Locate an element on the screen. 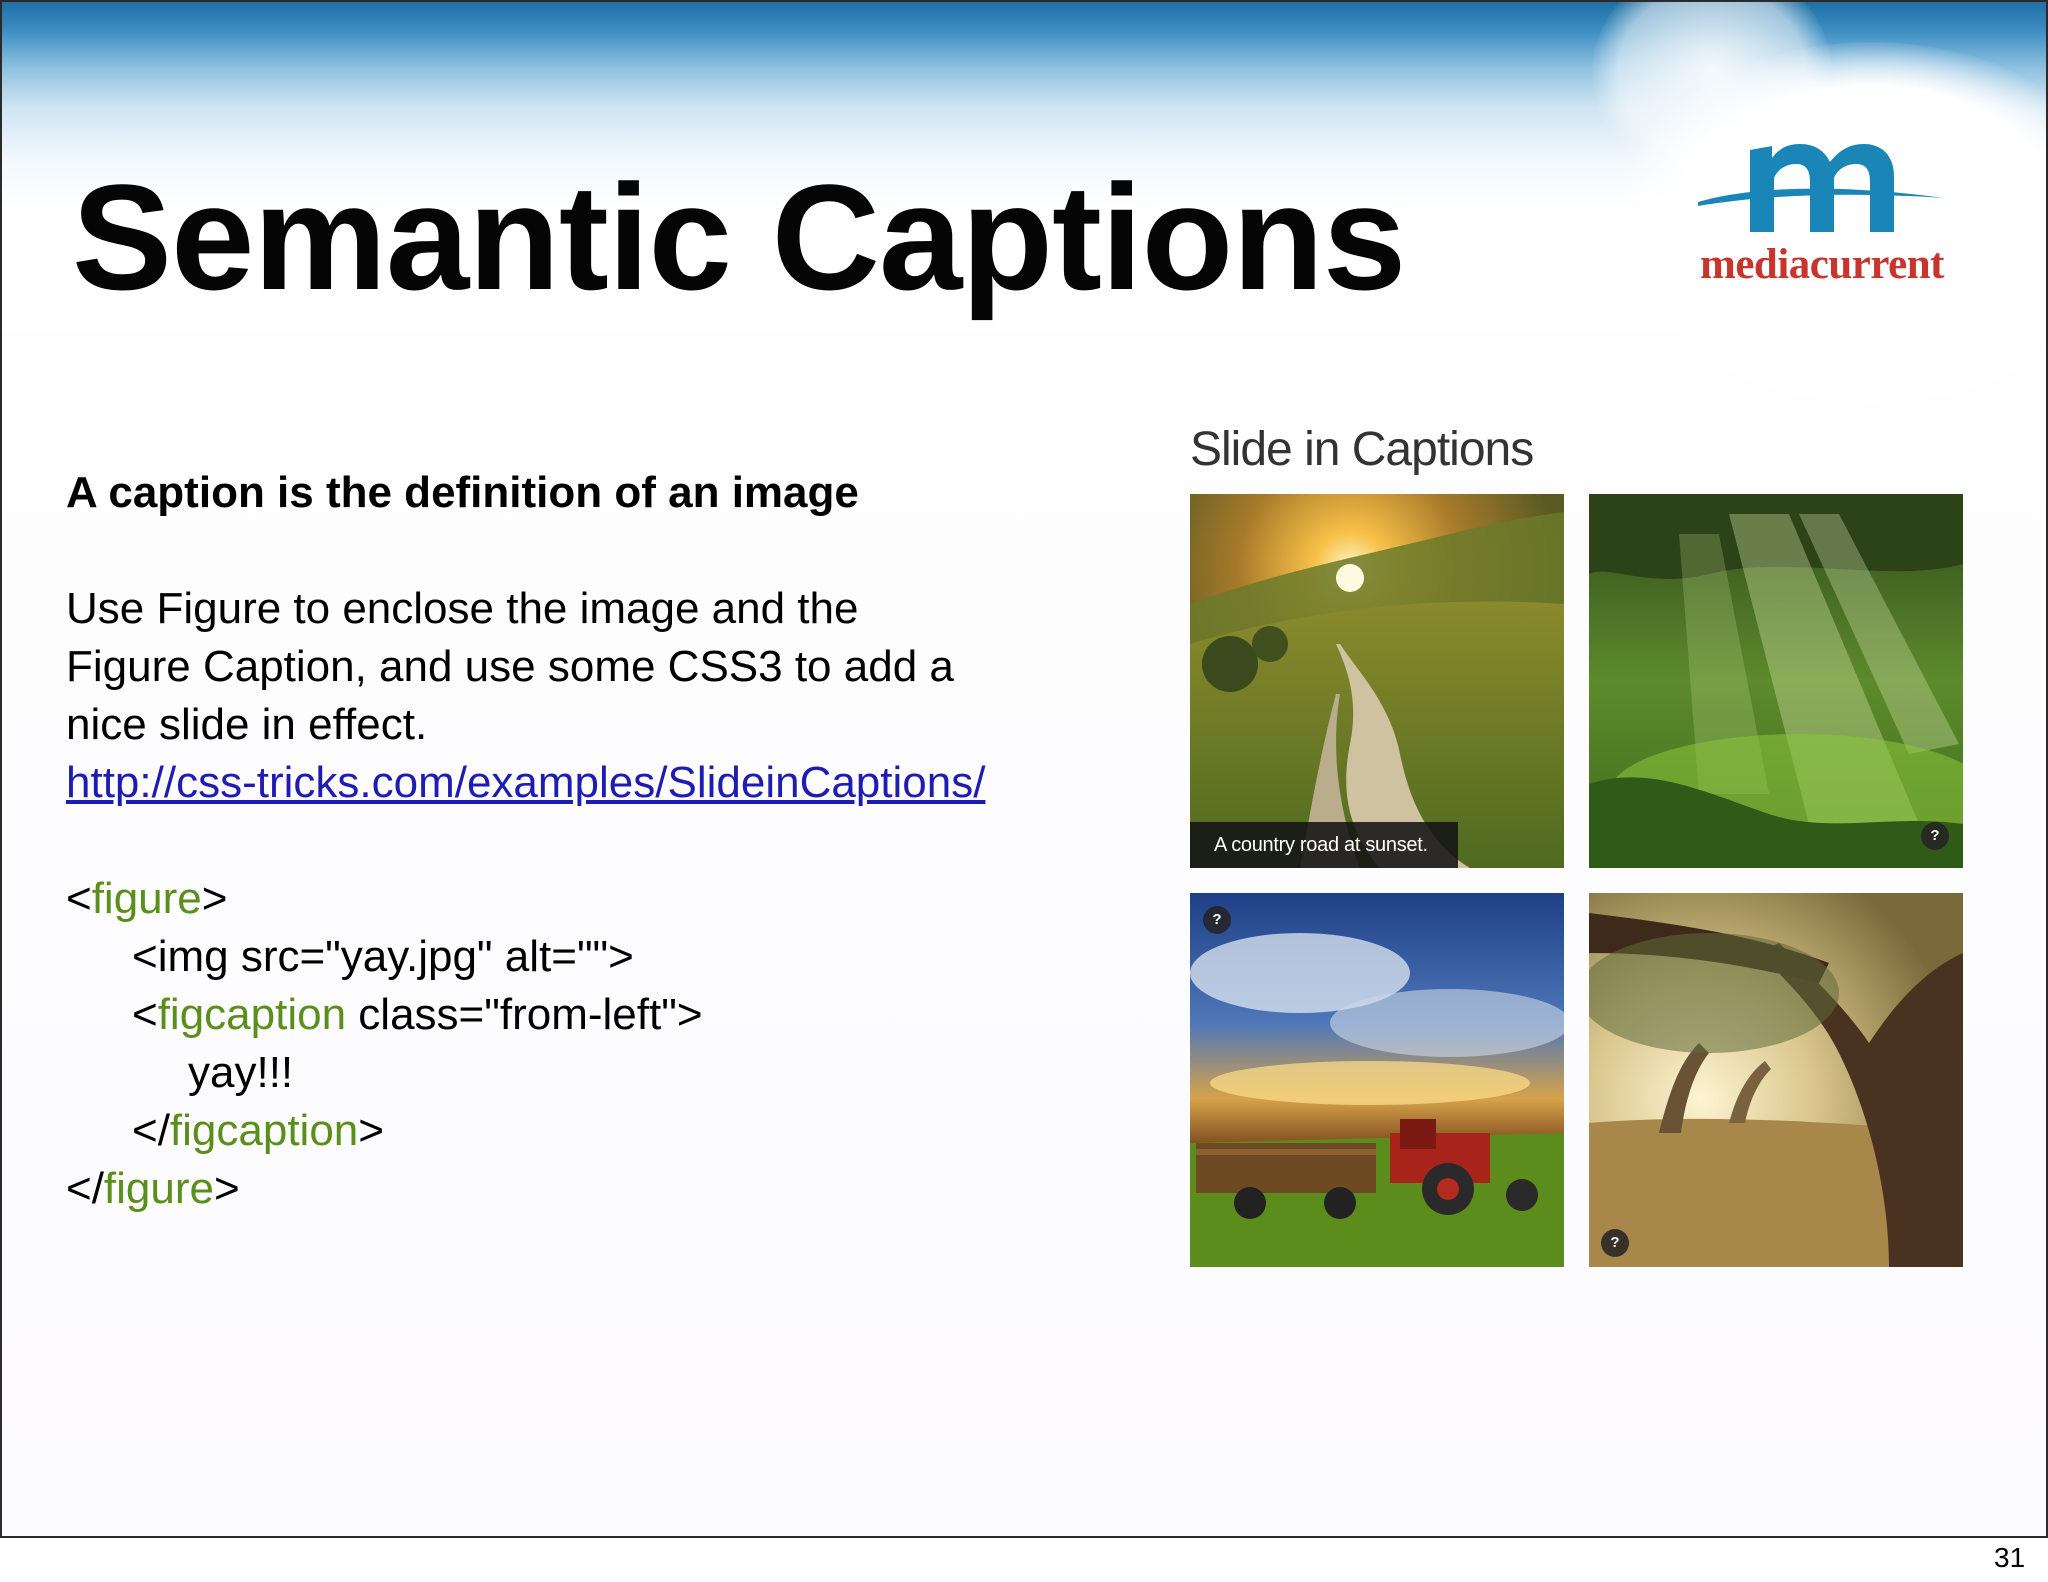 The image size is (2048, 1582). mediacurrent-logo: mediacurrent is located at coordinates (1822, 205).